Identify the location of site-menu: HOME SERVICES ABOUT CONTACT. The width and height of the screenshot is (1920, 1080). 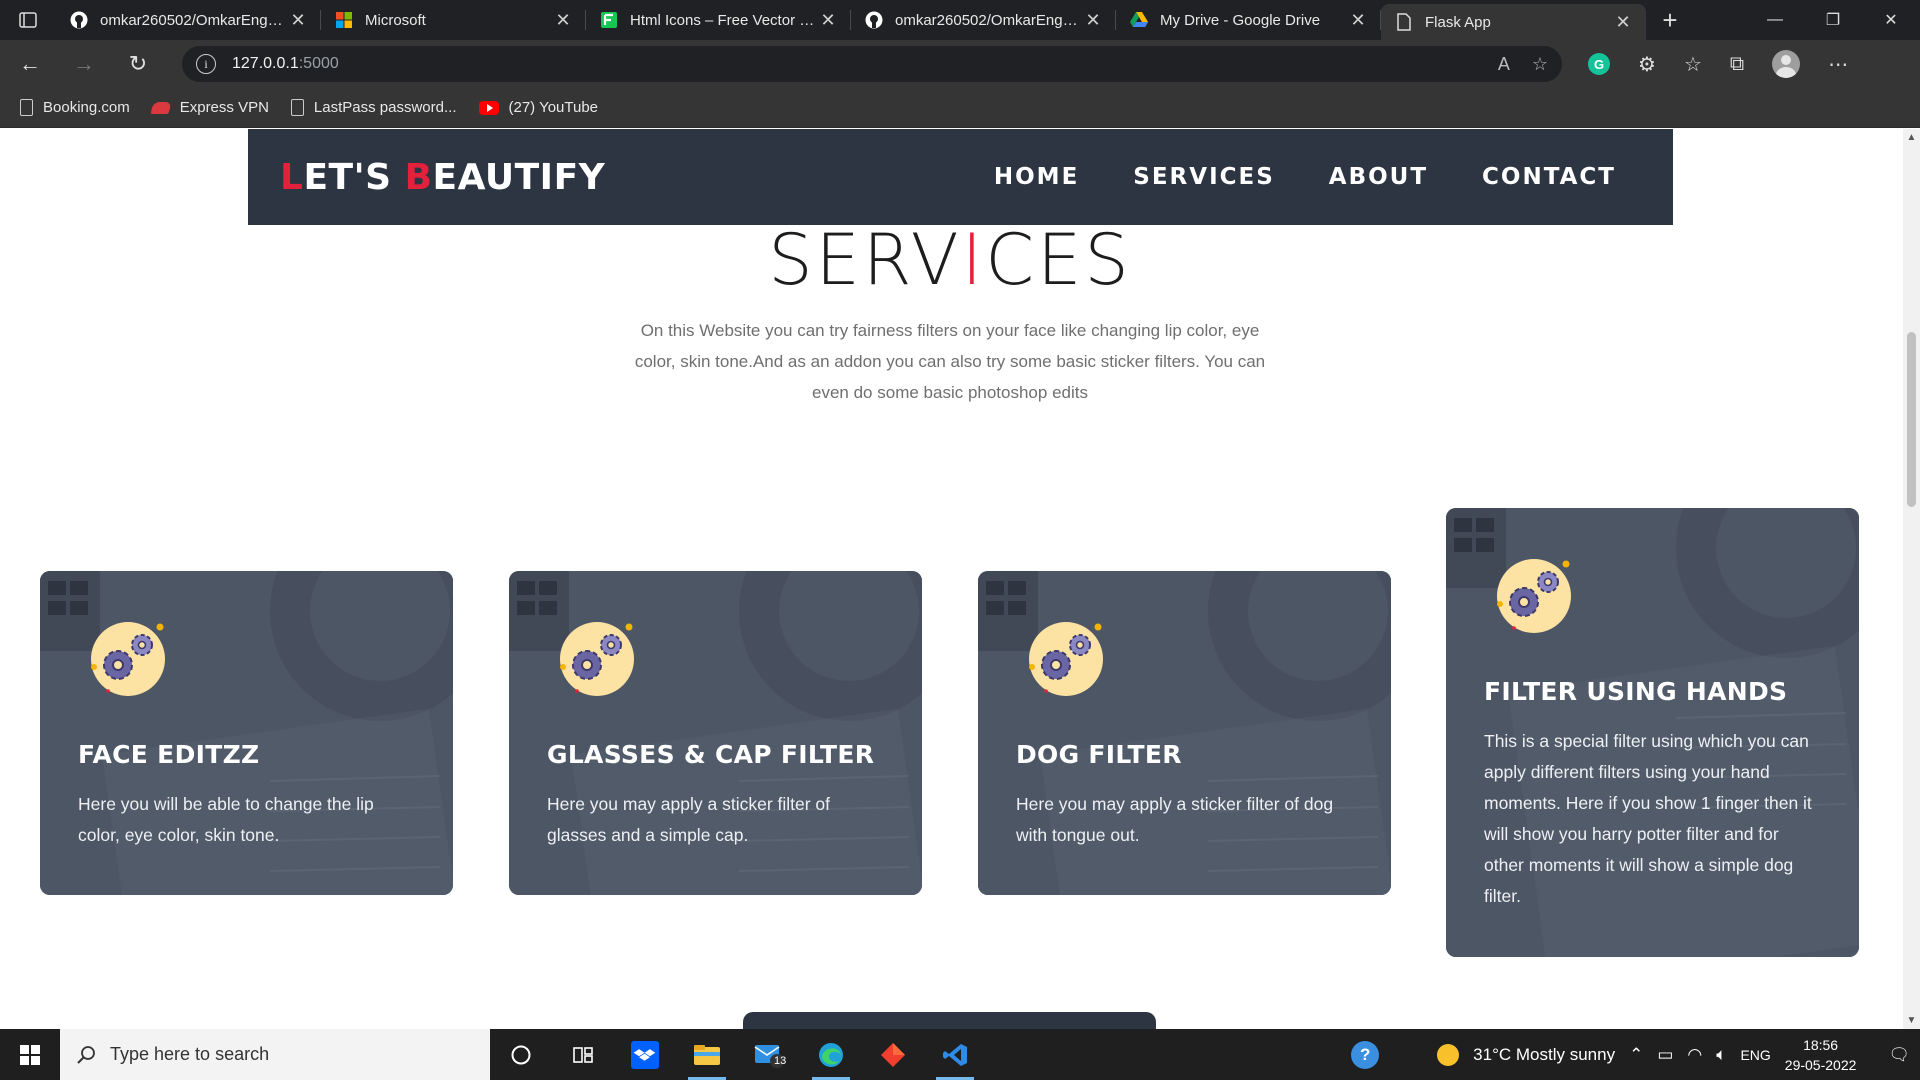
(1305, 177).